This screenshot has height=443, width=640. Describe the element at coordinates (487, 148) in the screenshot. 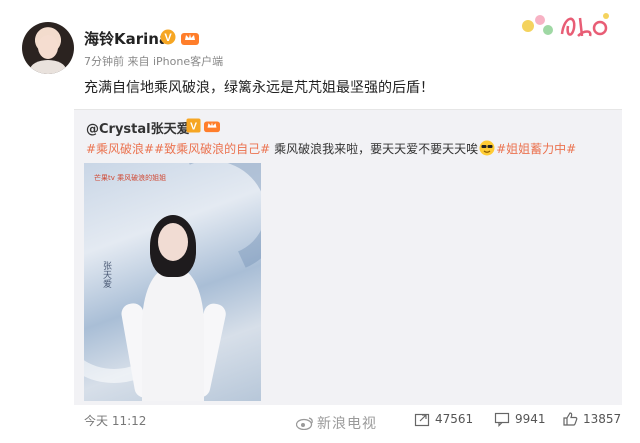

I see `sunglasses-emoji-icon` at that location.